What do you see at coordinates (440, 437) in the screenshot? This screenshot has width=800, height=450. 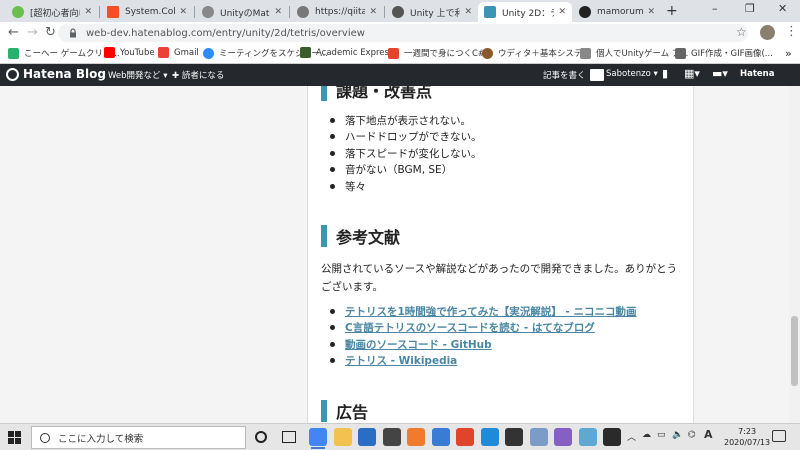 I see `app-blue-taskbar-icon` at bounding box center [440, 437].